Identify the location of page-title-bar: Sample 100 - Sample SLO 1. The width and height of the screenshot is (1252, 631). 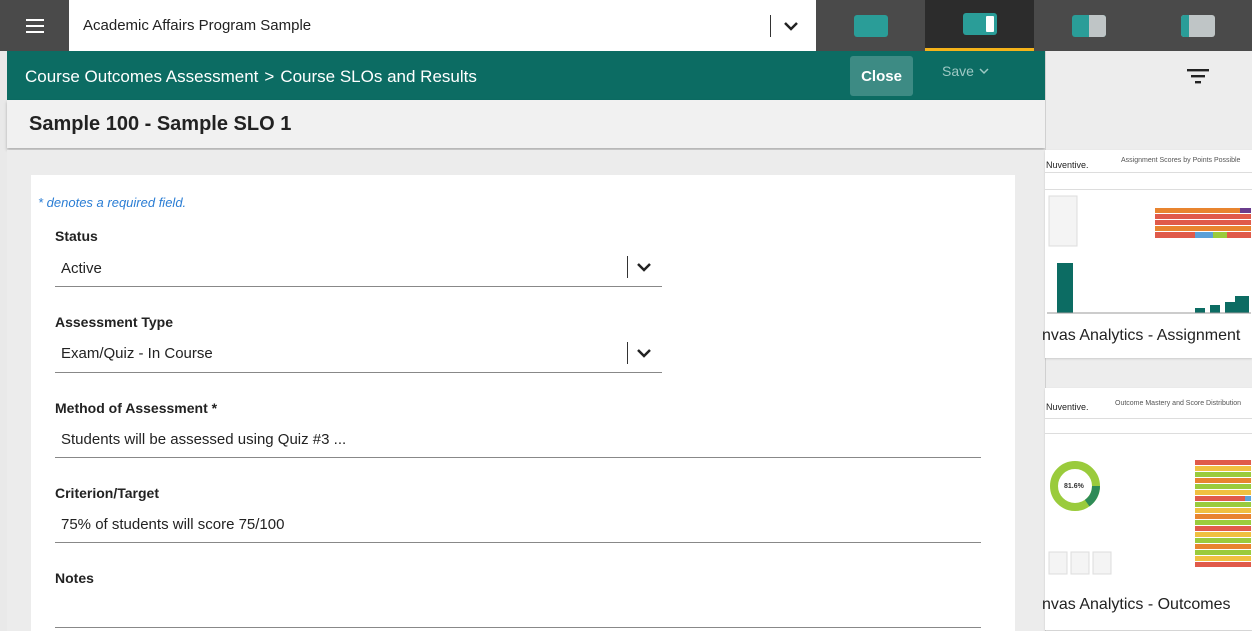
(526, 124).